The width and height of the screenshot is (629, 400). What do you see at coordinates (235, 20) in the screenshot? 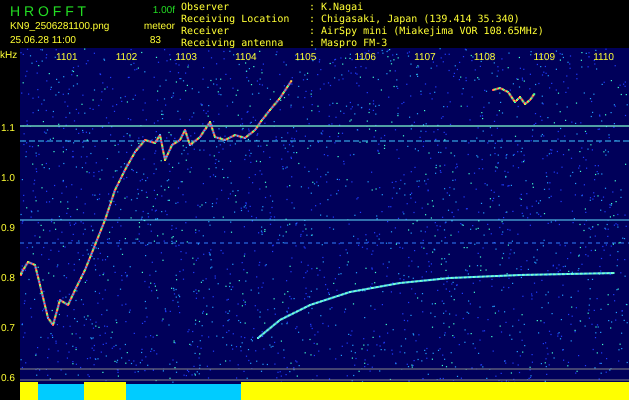
I see `info-label: Receiving Location` at bounding box center [235, 20].